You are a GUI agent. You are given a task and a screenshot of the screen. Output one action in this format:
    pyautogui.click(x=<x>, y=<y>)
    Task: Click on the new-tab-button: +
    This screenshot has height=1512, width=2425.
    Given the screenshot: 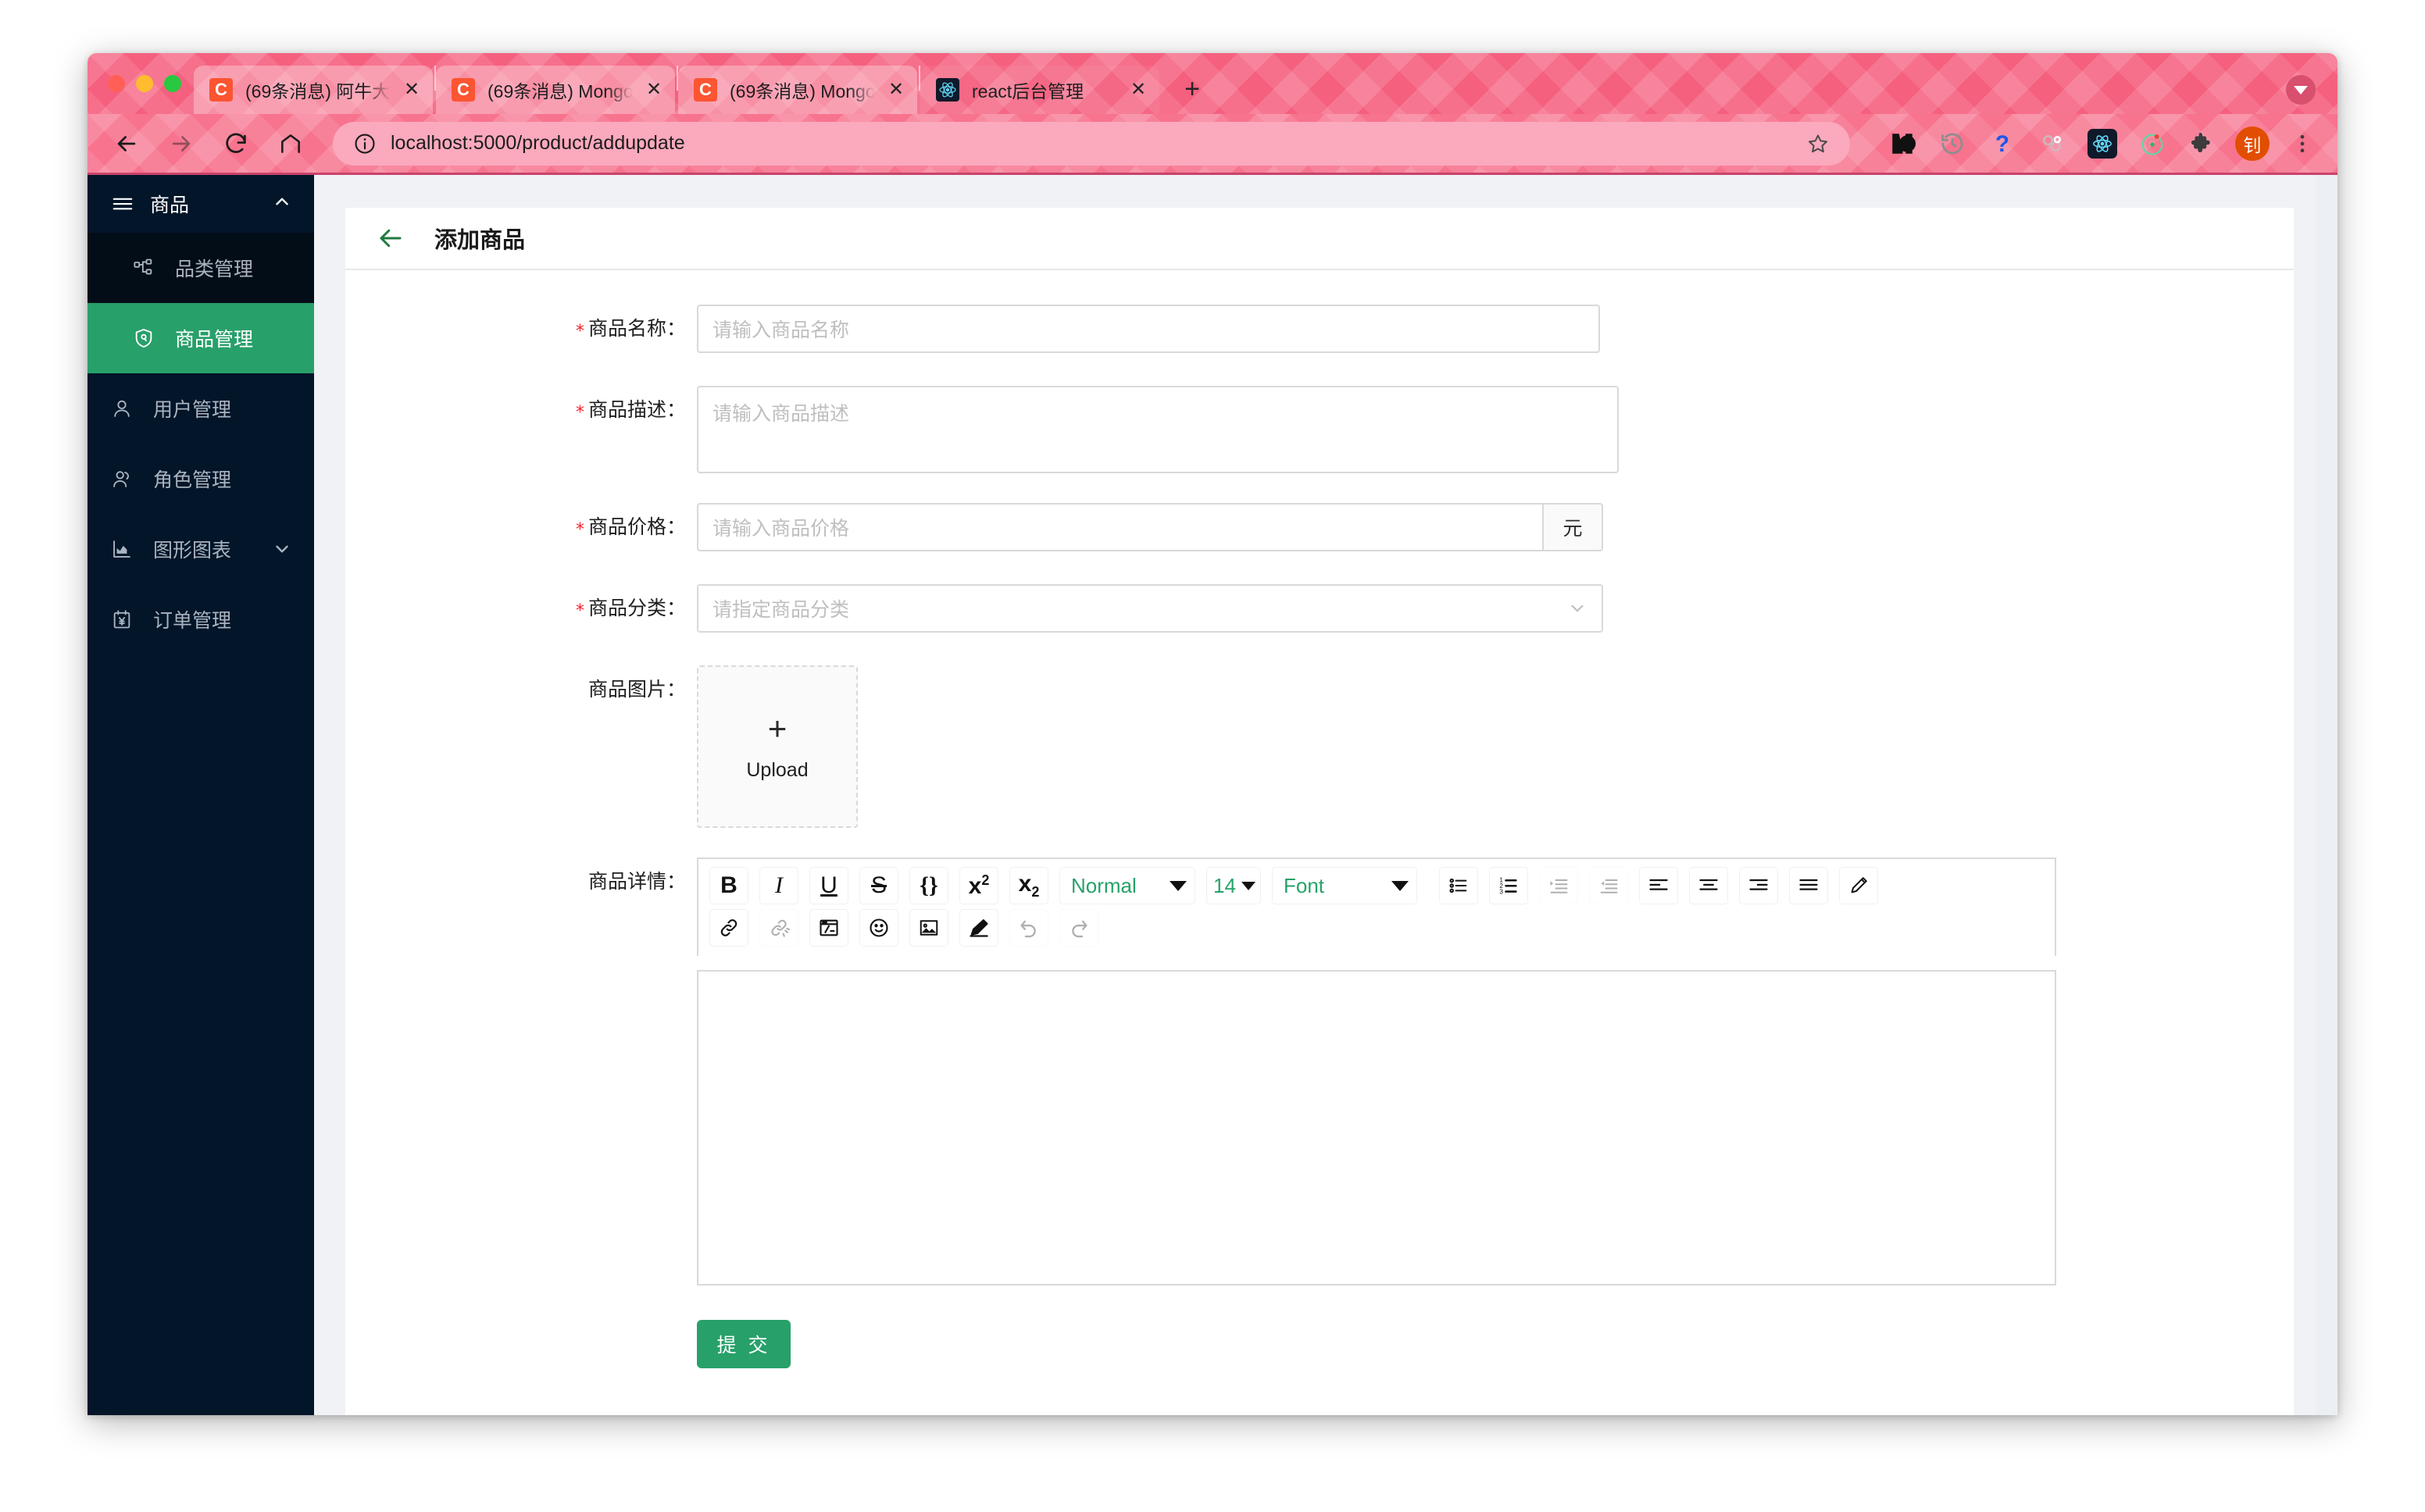 What is the action you would take?
    pyautogui.click(x=1192, y=89)
    